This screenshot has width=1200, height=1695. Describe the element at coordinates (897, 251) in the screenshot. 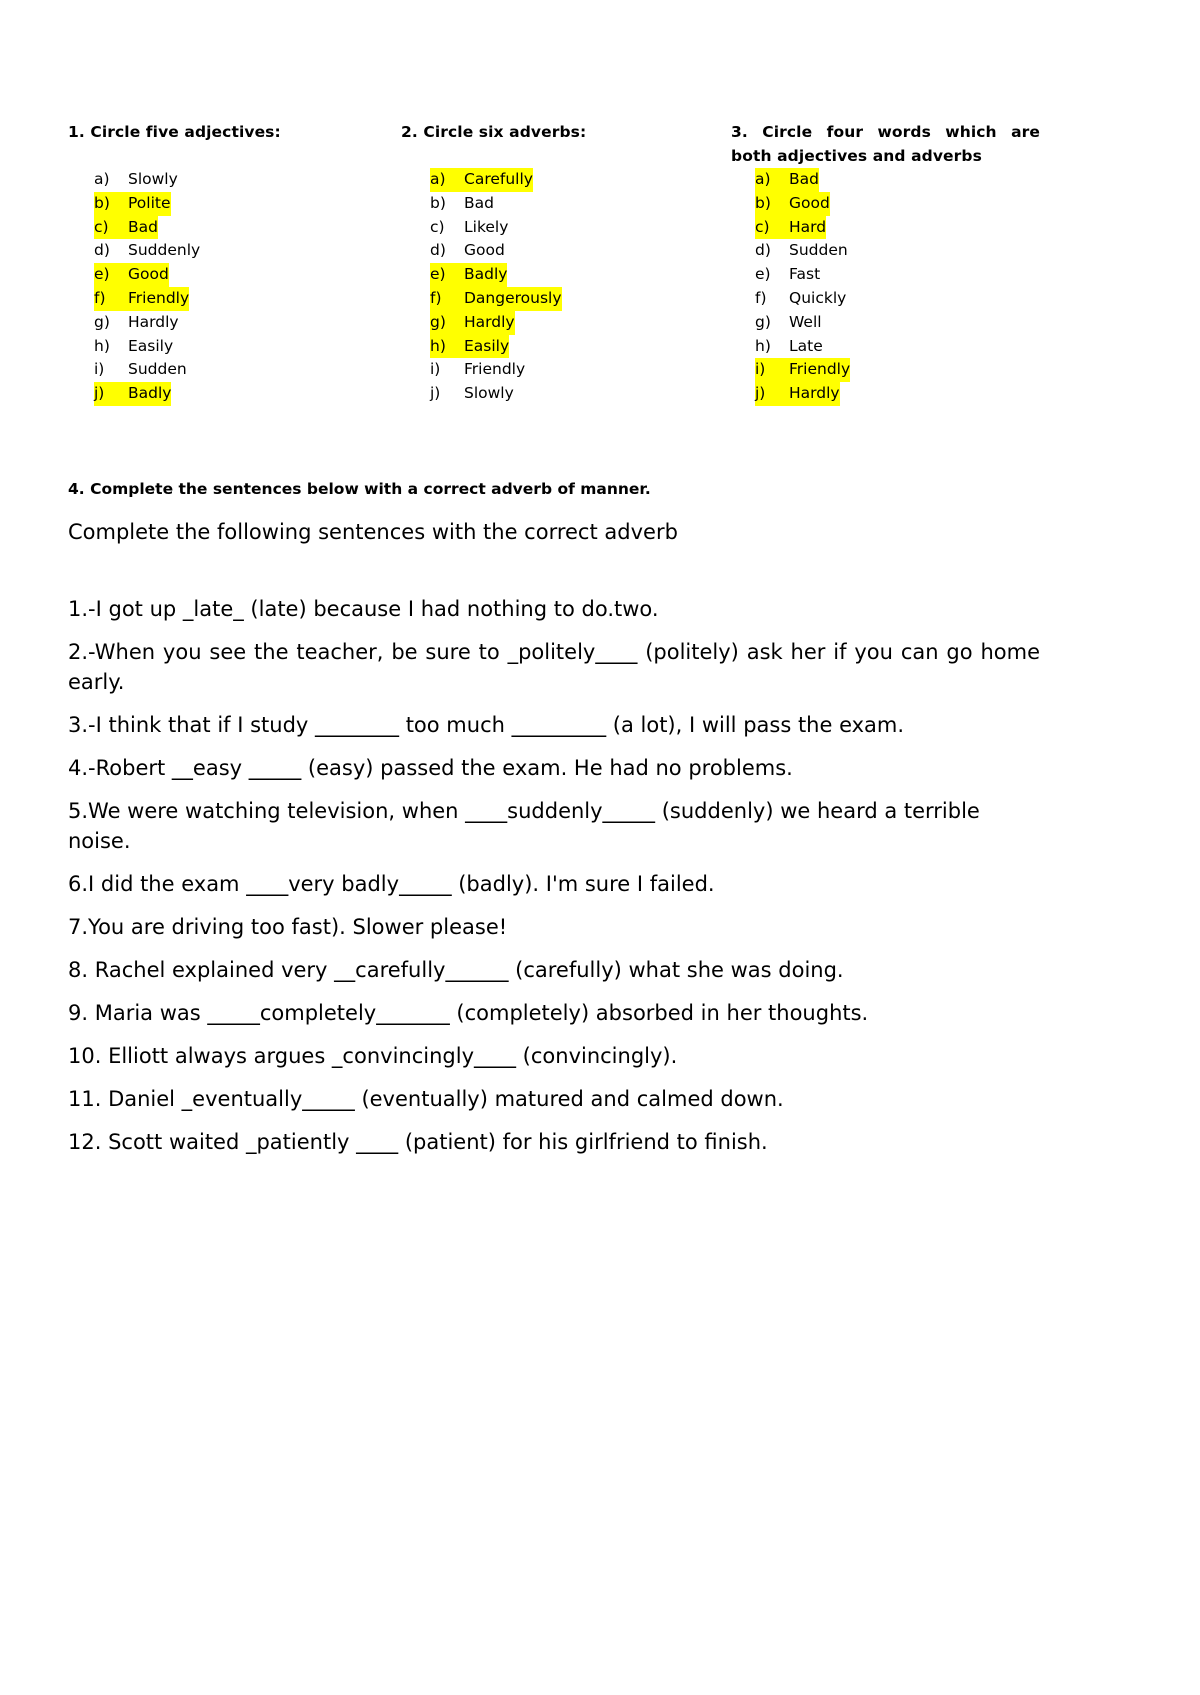

I see `list-item: d) Sudden` at that location.